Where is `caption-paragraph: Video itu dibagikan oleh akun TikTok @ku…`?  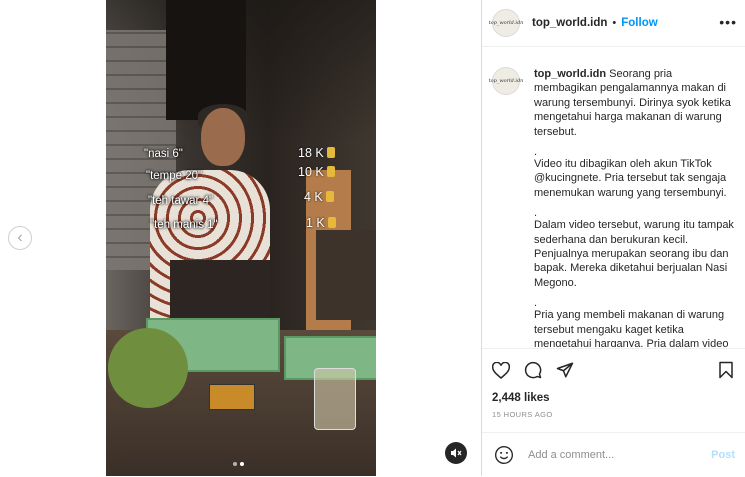
caption-paragraph: Video itu dibagikan oleh akun TikTok @ku… is located at coordinates (630, 178).